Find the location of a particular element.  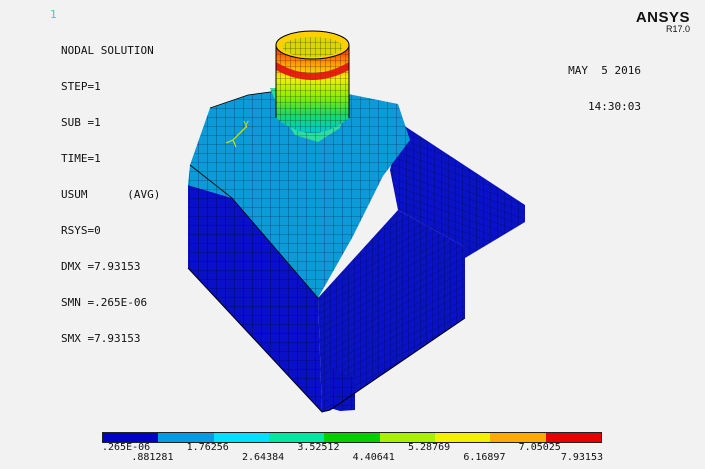

legend-label: 1.76256 is located at coordinates (207, 447).